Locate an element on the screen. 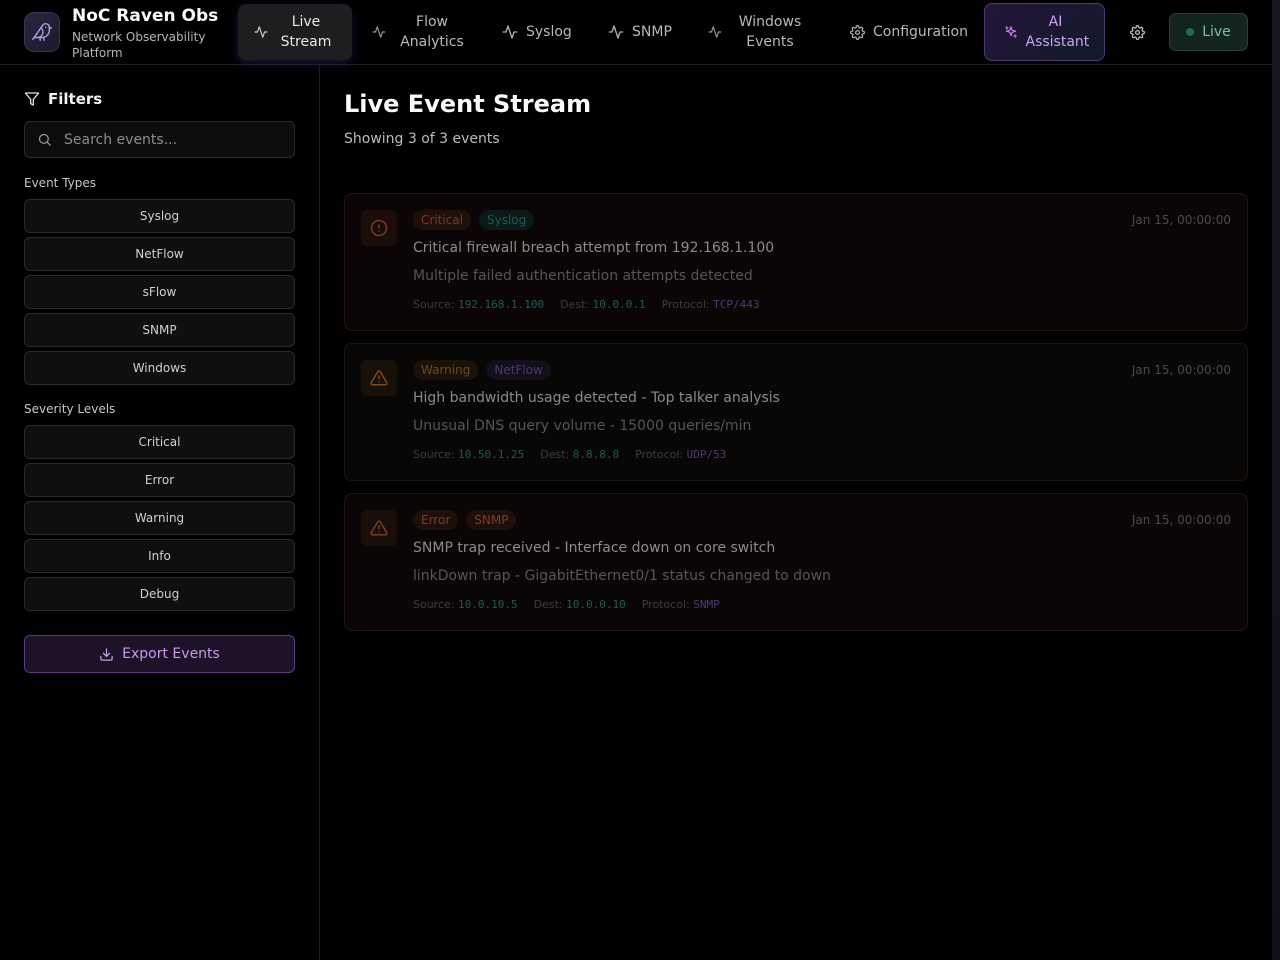  type-badge: NetFlow is located at coordinates (518, 370).